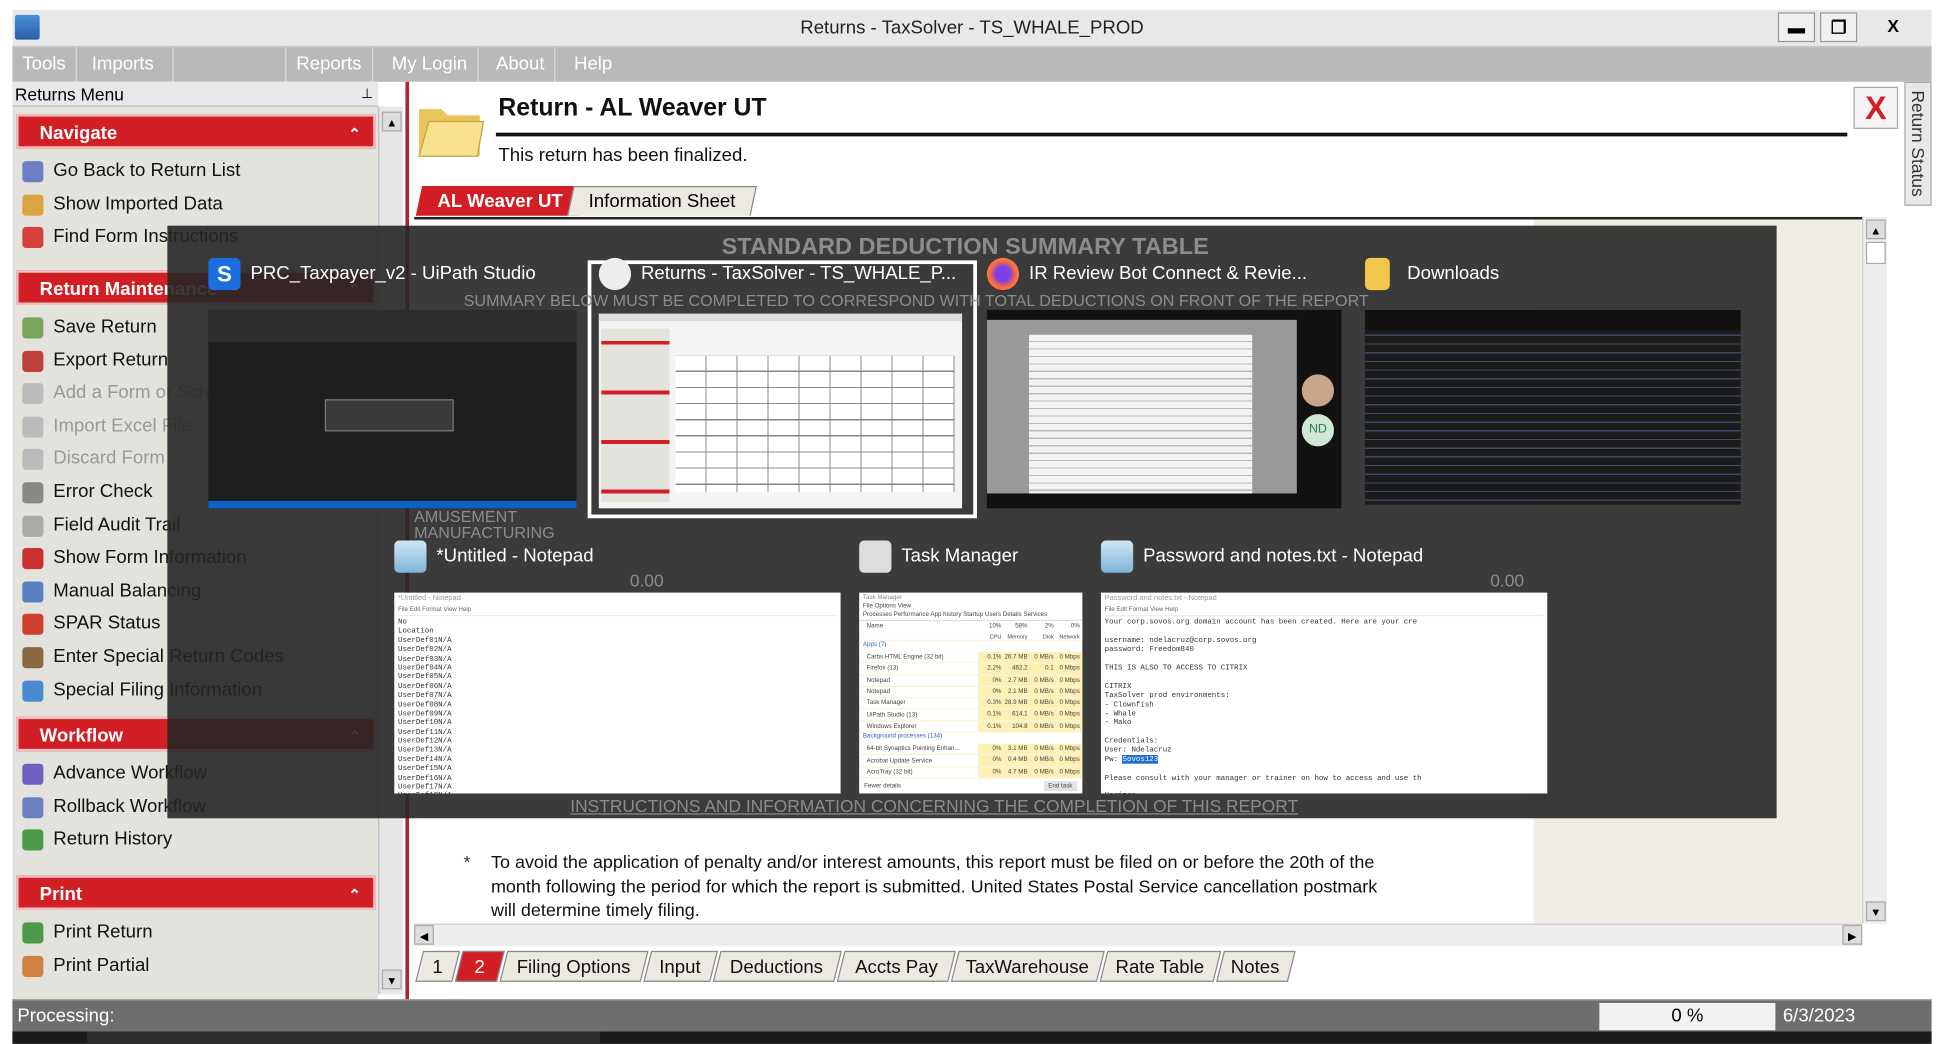 The width and height of the screenshot is (1944, 1044). Describe the element at coordinates (971, 773) in the screenshot. I see `process-row: AcroTray (32 bit) 0% 4.7 MB 0 MB/s 0 Mbps` at that location.